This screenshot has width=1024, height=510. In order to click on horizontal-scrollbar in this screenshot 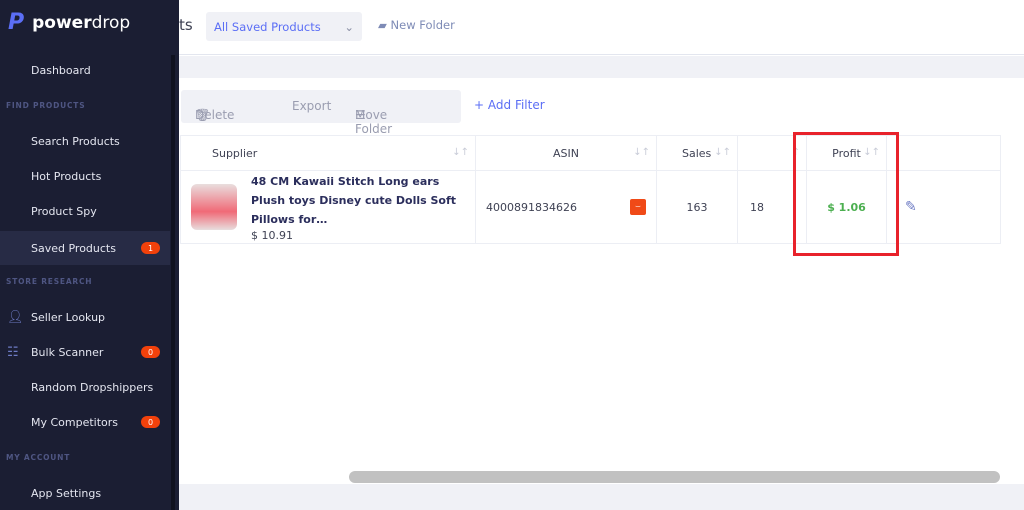, I will do `click(674, 477)`.